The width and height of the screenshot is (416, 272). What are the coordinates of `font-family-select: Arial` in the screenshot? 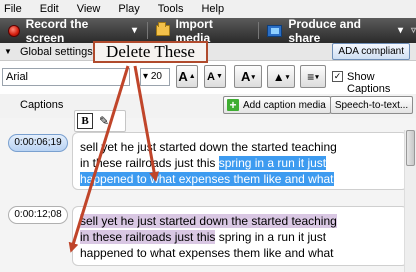 It's located at (66, 77).